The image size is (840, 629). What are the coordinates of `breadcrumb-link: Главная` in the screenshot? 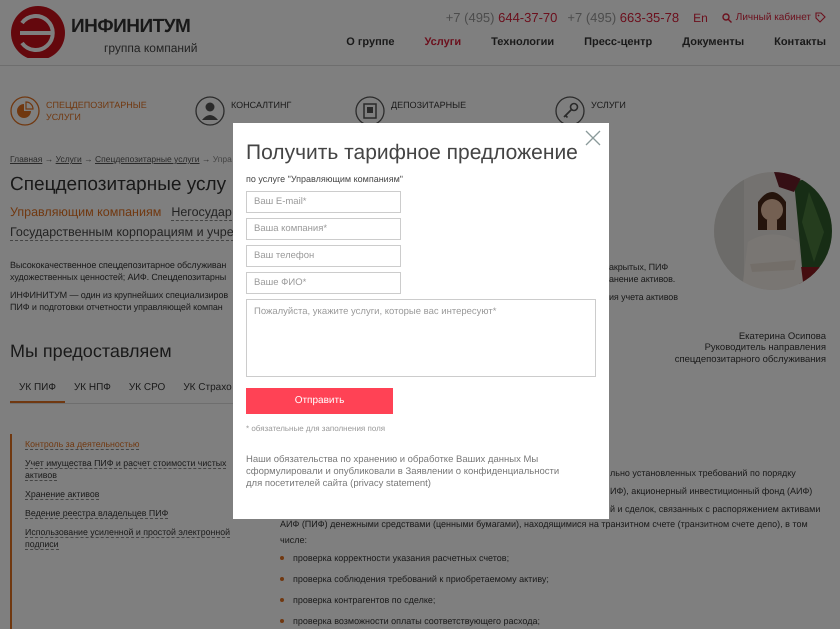 It's located at (26, 159).